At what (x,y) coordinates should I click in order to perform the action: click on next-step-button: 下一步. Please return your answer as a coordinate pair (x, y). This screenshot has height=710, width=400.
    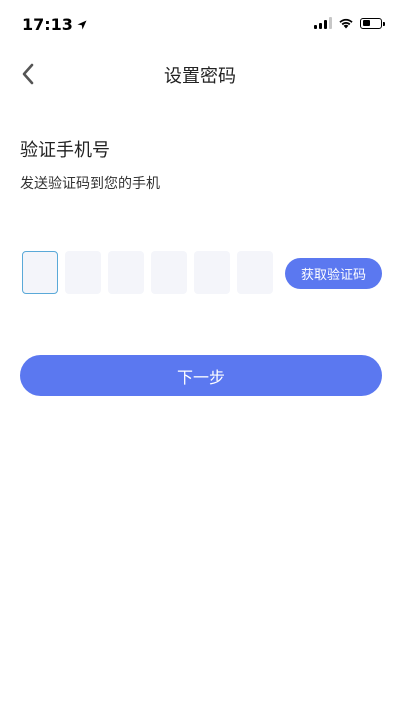
    Looking at the image, I should click on (201, 375).